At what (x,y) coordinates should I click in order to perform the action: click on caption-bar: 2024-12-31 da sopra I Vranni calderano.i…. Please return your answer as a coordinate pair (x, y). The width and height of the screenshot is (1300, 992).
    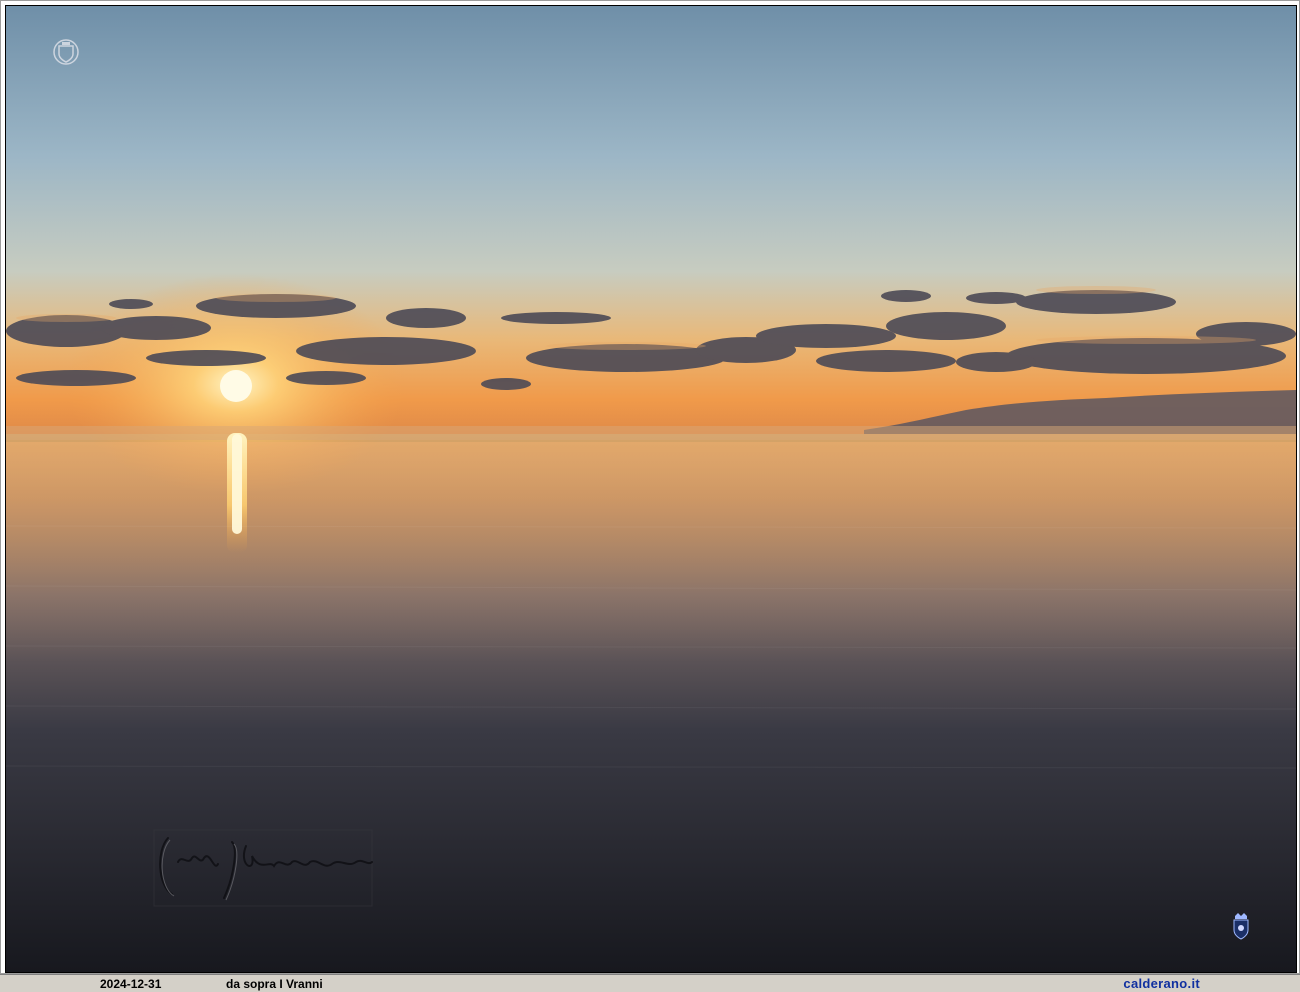
    Looking at the image, I should click on (650, 983).